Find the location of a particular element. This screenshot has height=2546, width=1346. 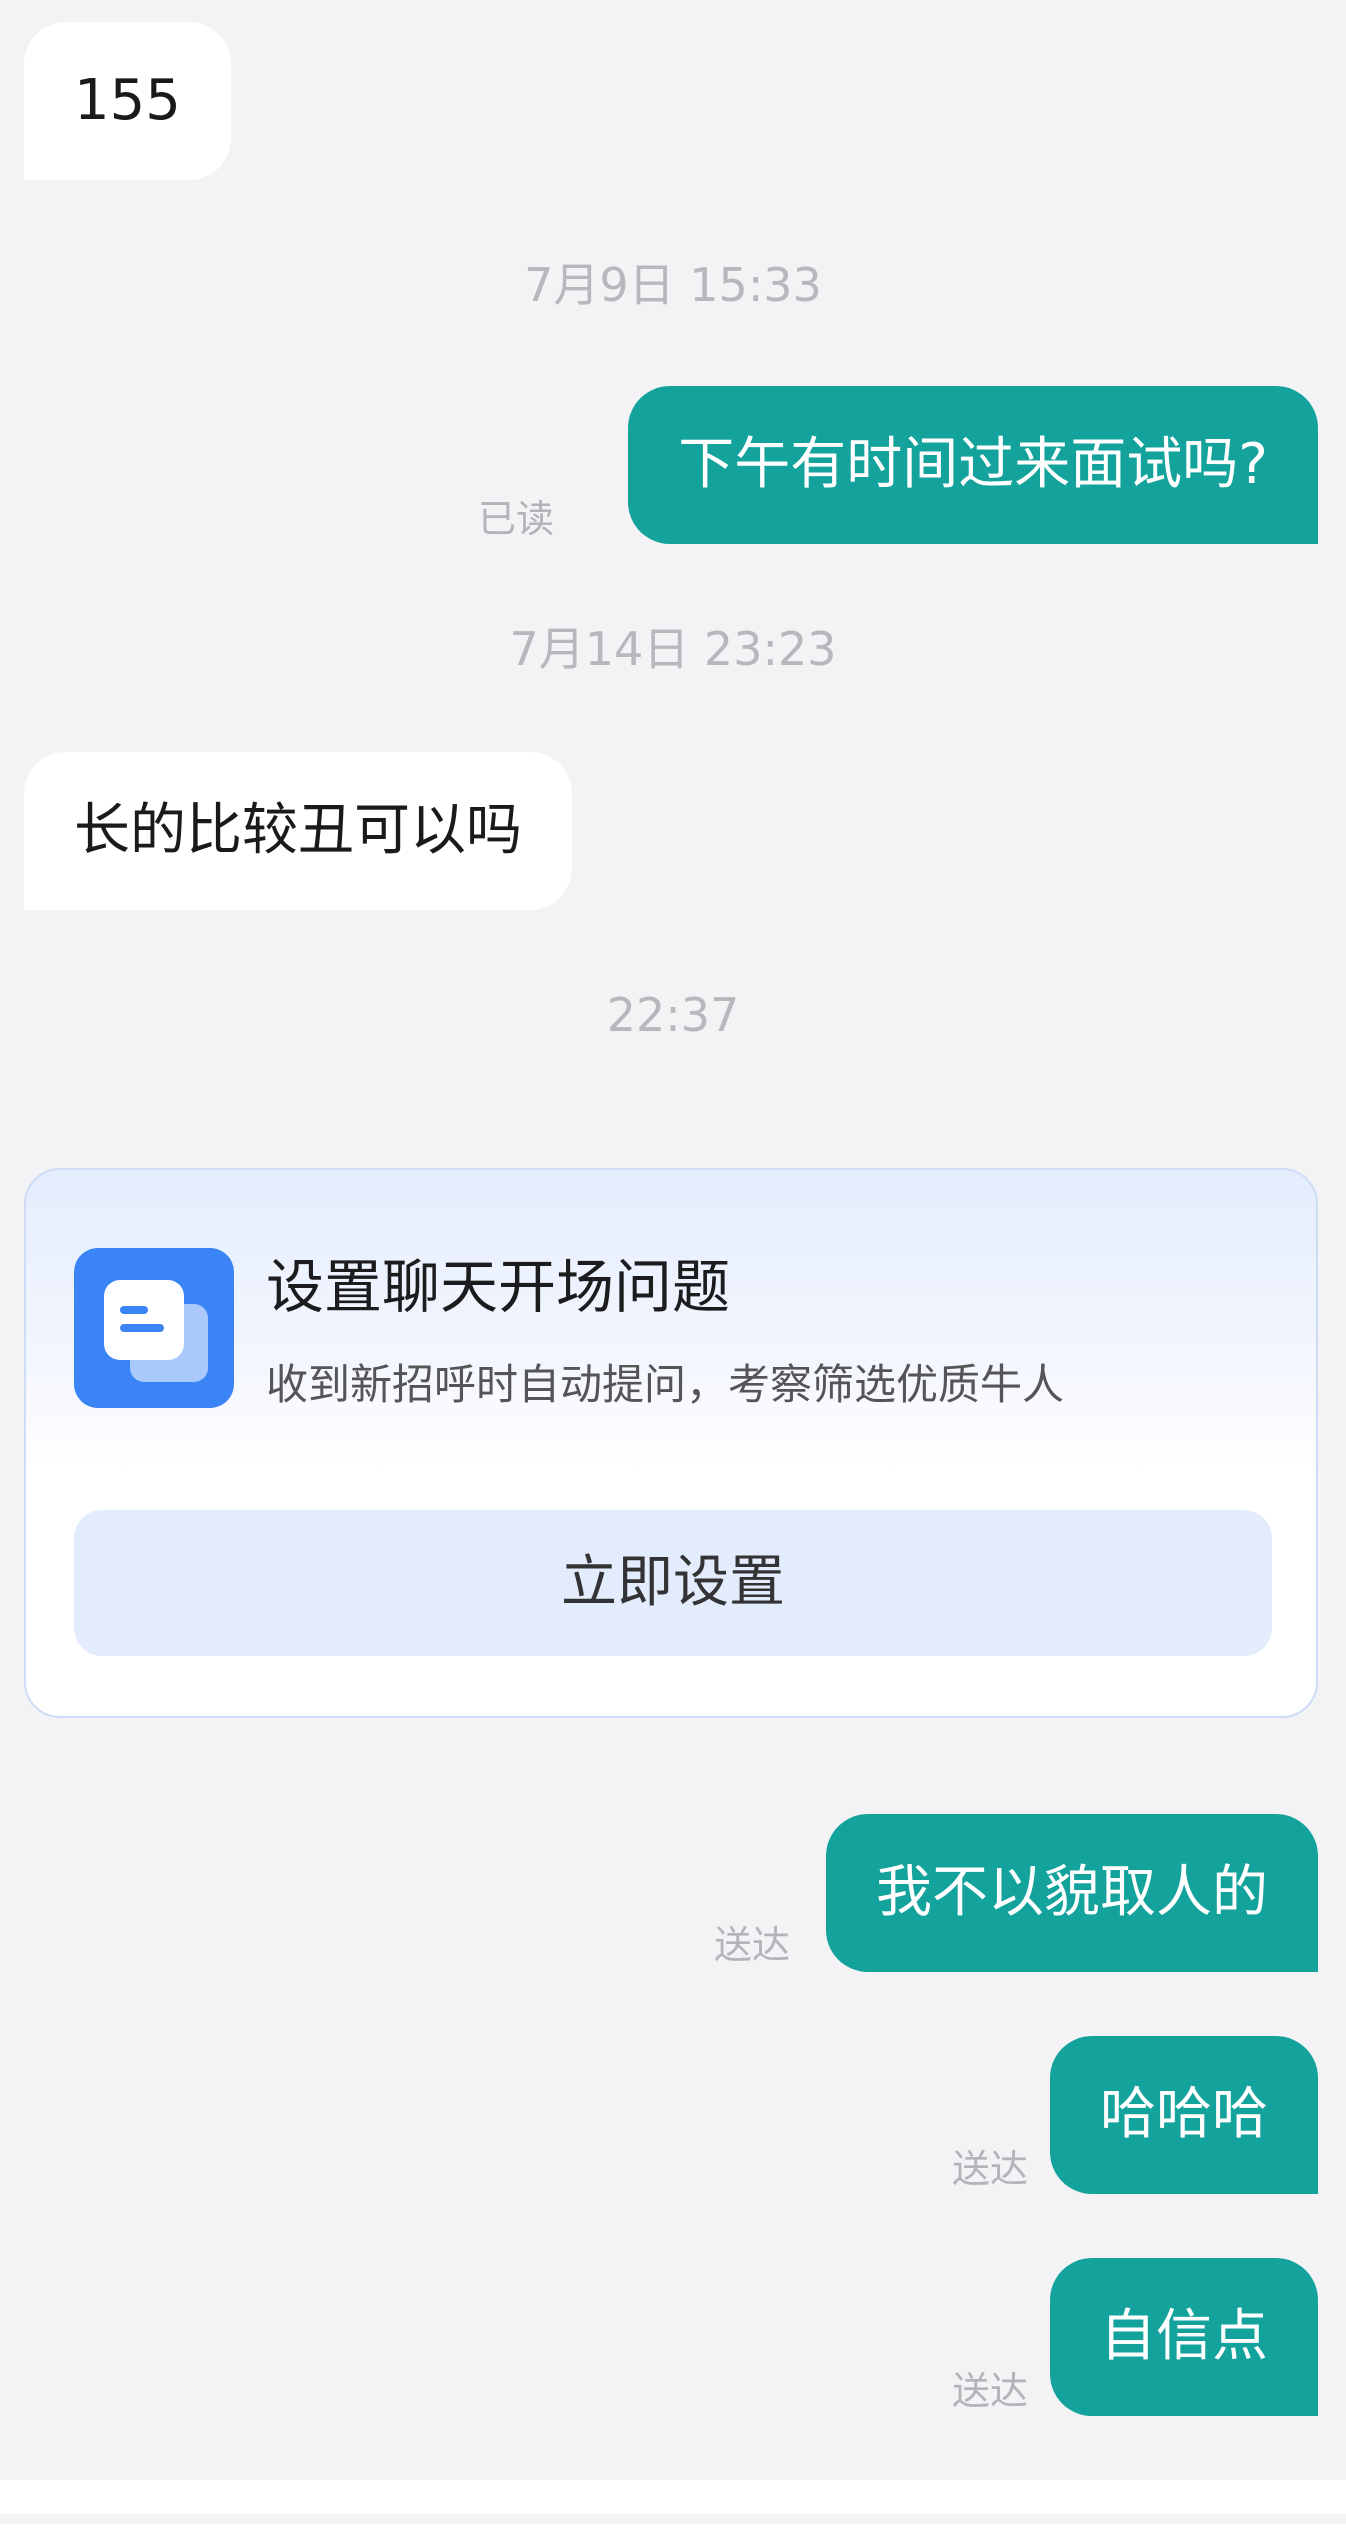

card-title: 设置聊天开场问题 is located at coordinates (498, 1287).